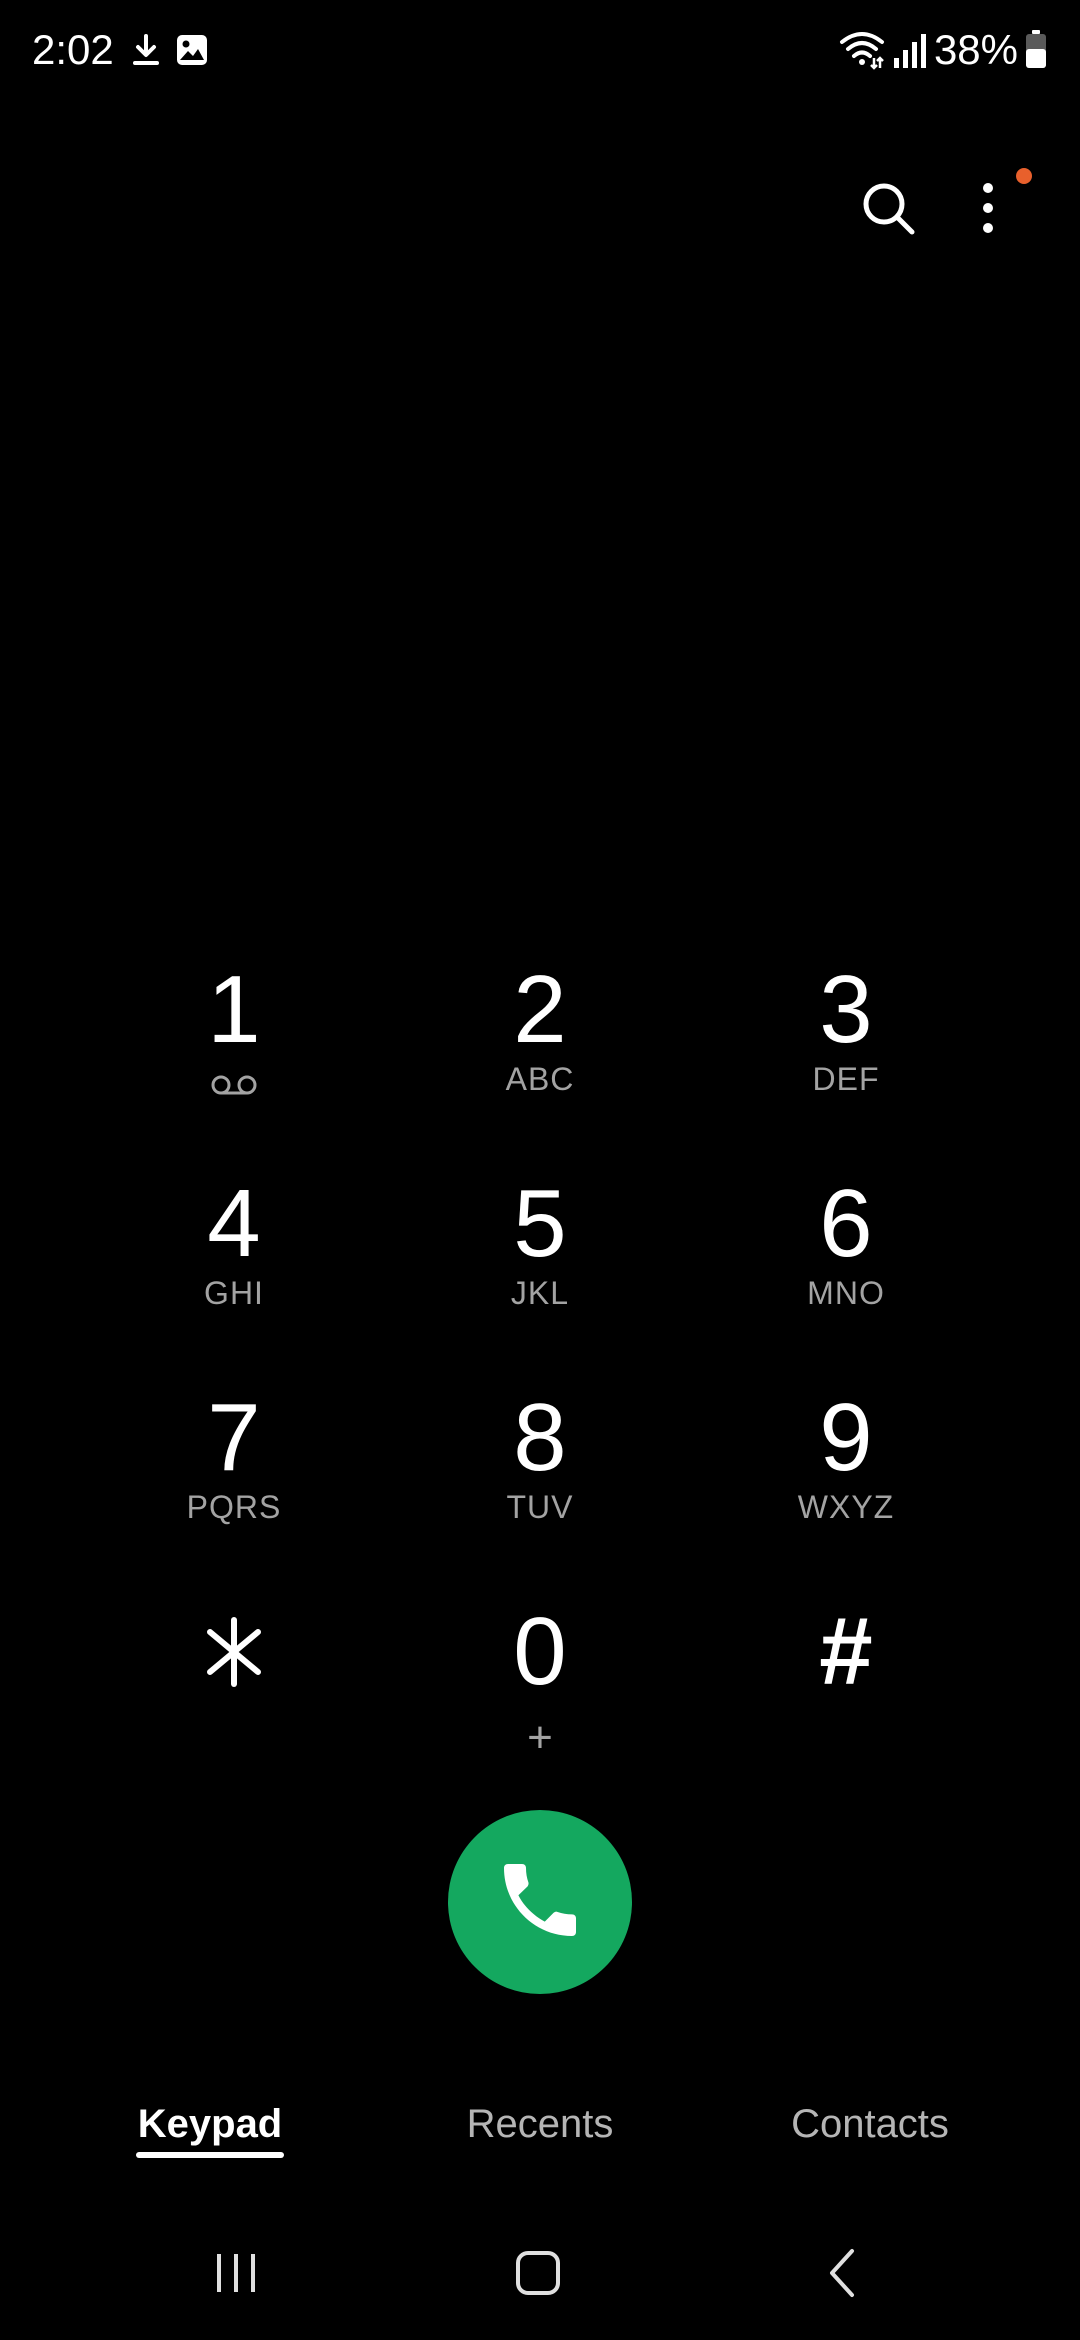 Image resolution: width=1080 pixels, height=2340 pixels. What do you see at coordinates (234, 1085) in the screenshot?
I see `voicemail-icon` at bounding box center [234, 1085].